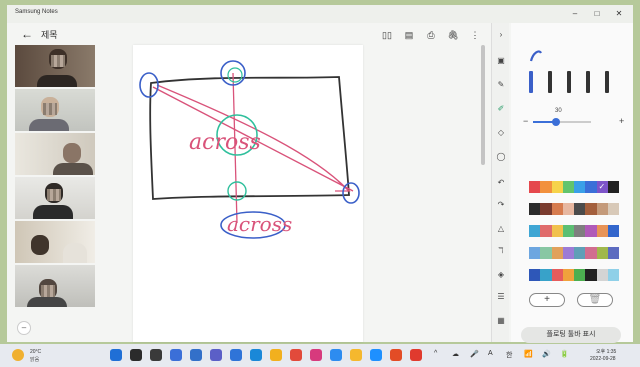 This screenshot has width=640, height=367. Describe the element at coordinates (597, 14) in the screenshot. I see `maximize-button: □` at that location.